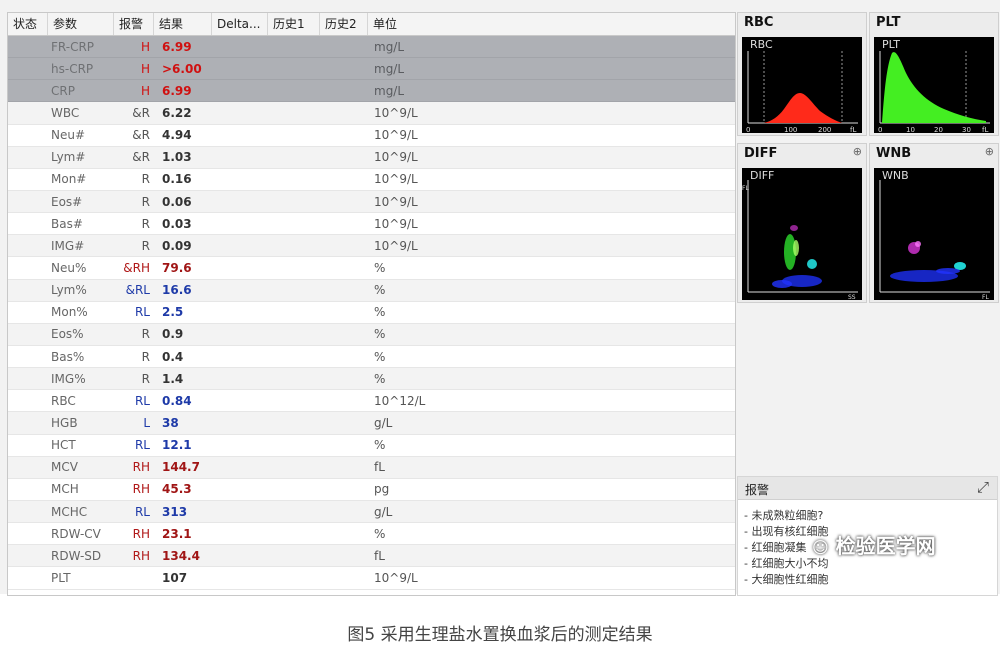  What do you see at coordinates (177, 489) in the screenshot?
I see `result-cell: 45.3` at bounding box center [177, 489].